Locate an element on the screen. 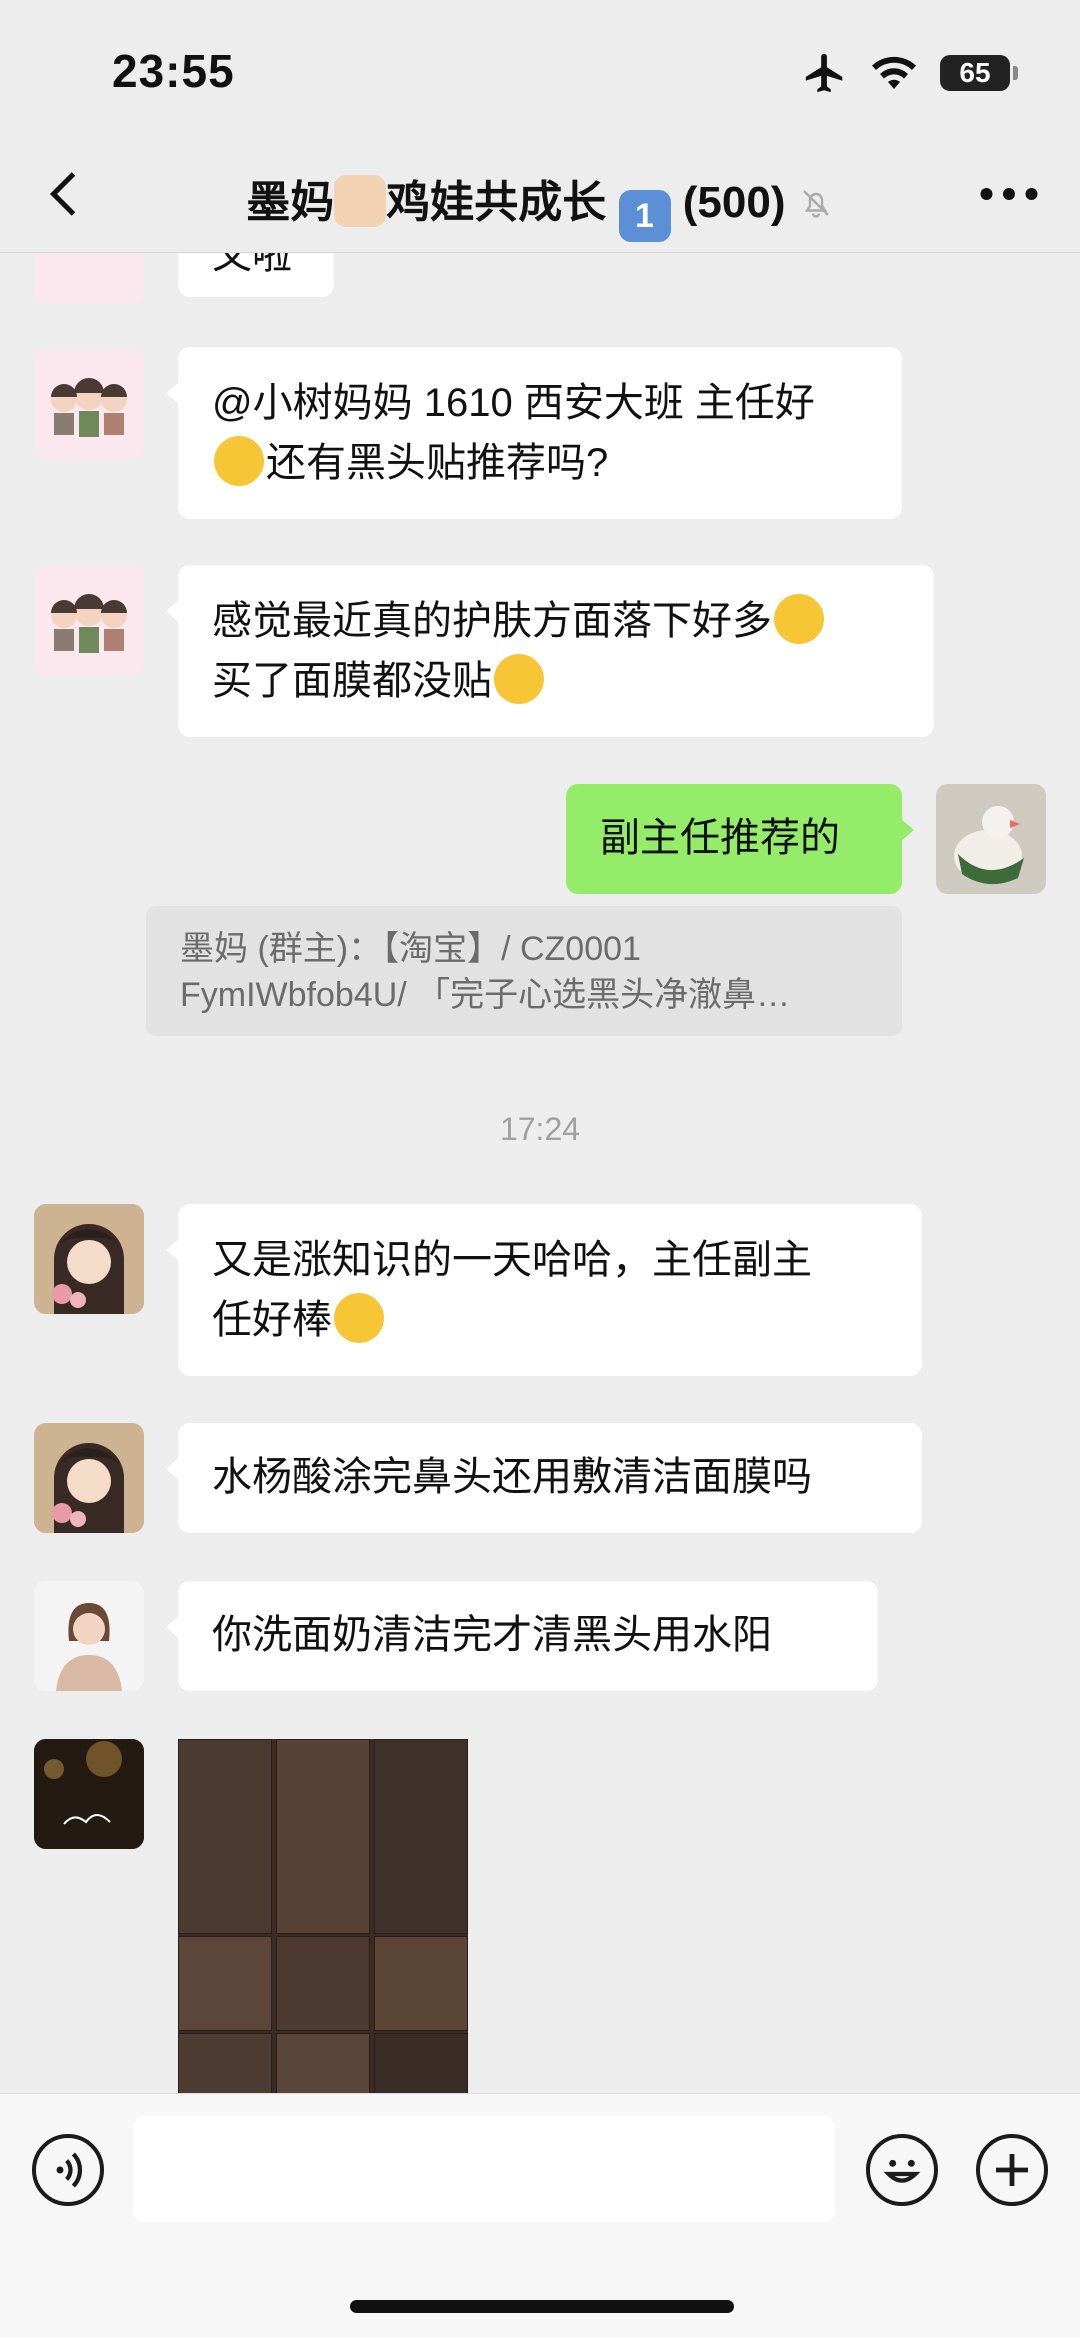 The height and width of the screenshot is (2338, 1080). keycap-one-icon: 1 is located at coordinates (644, 216).